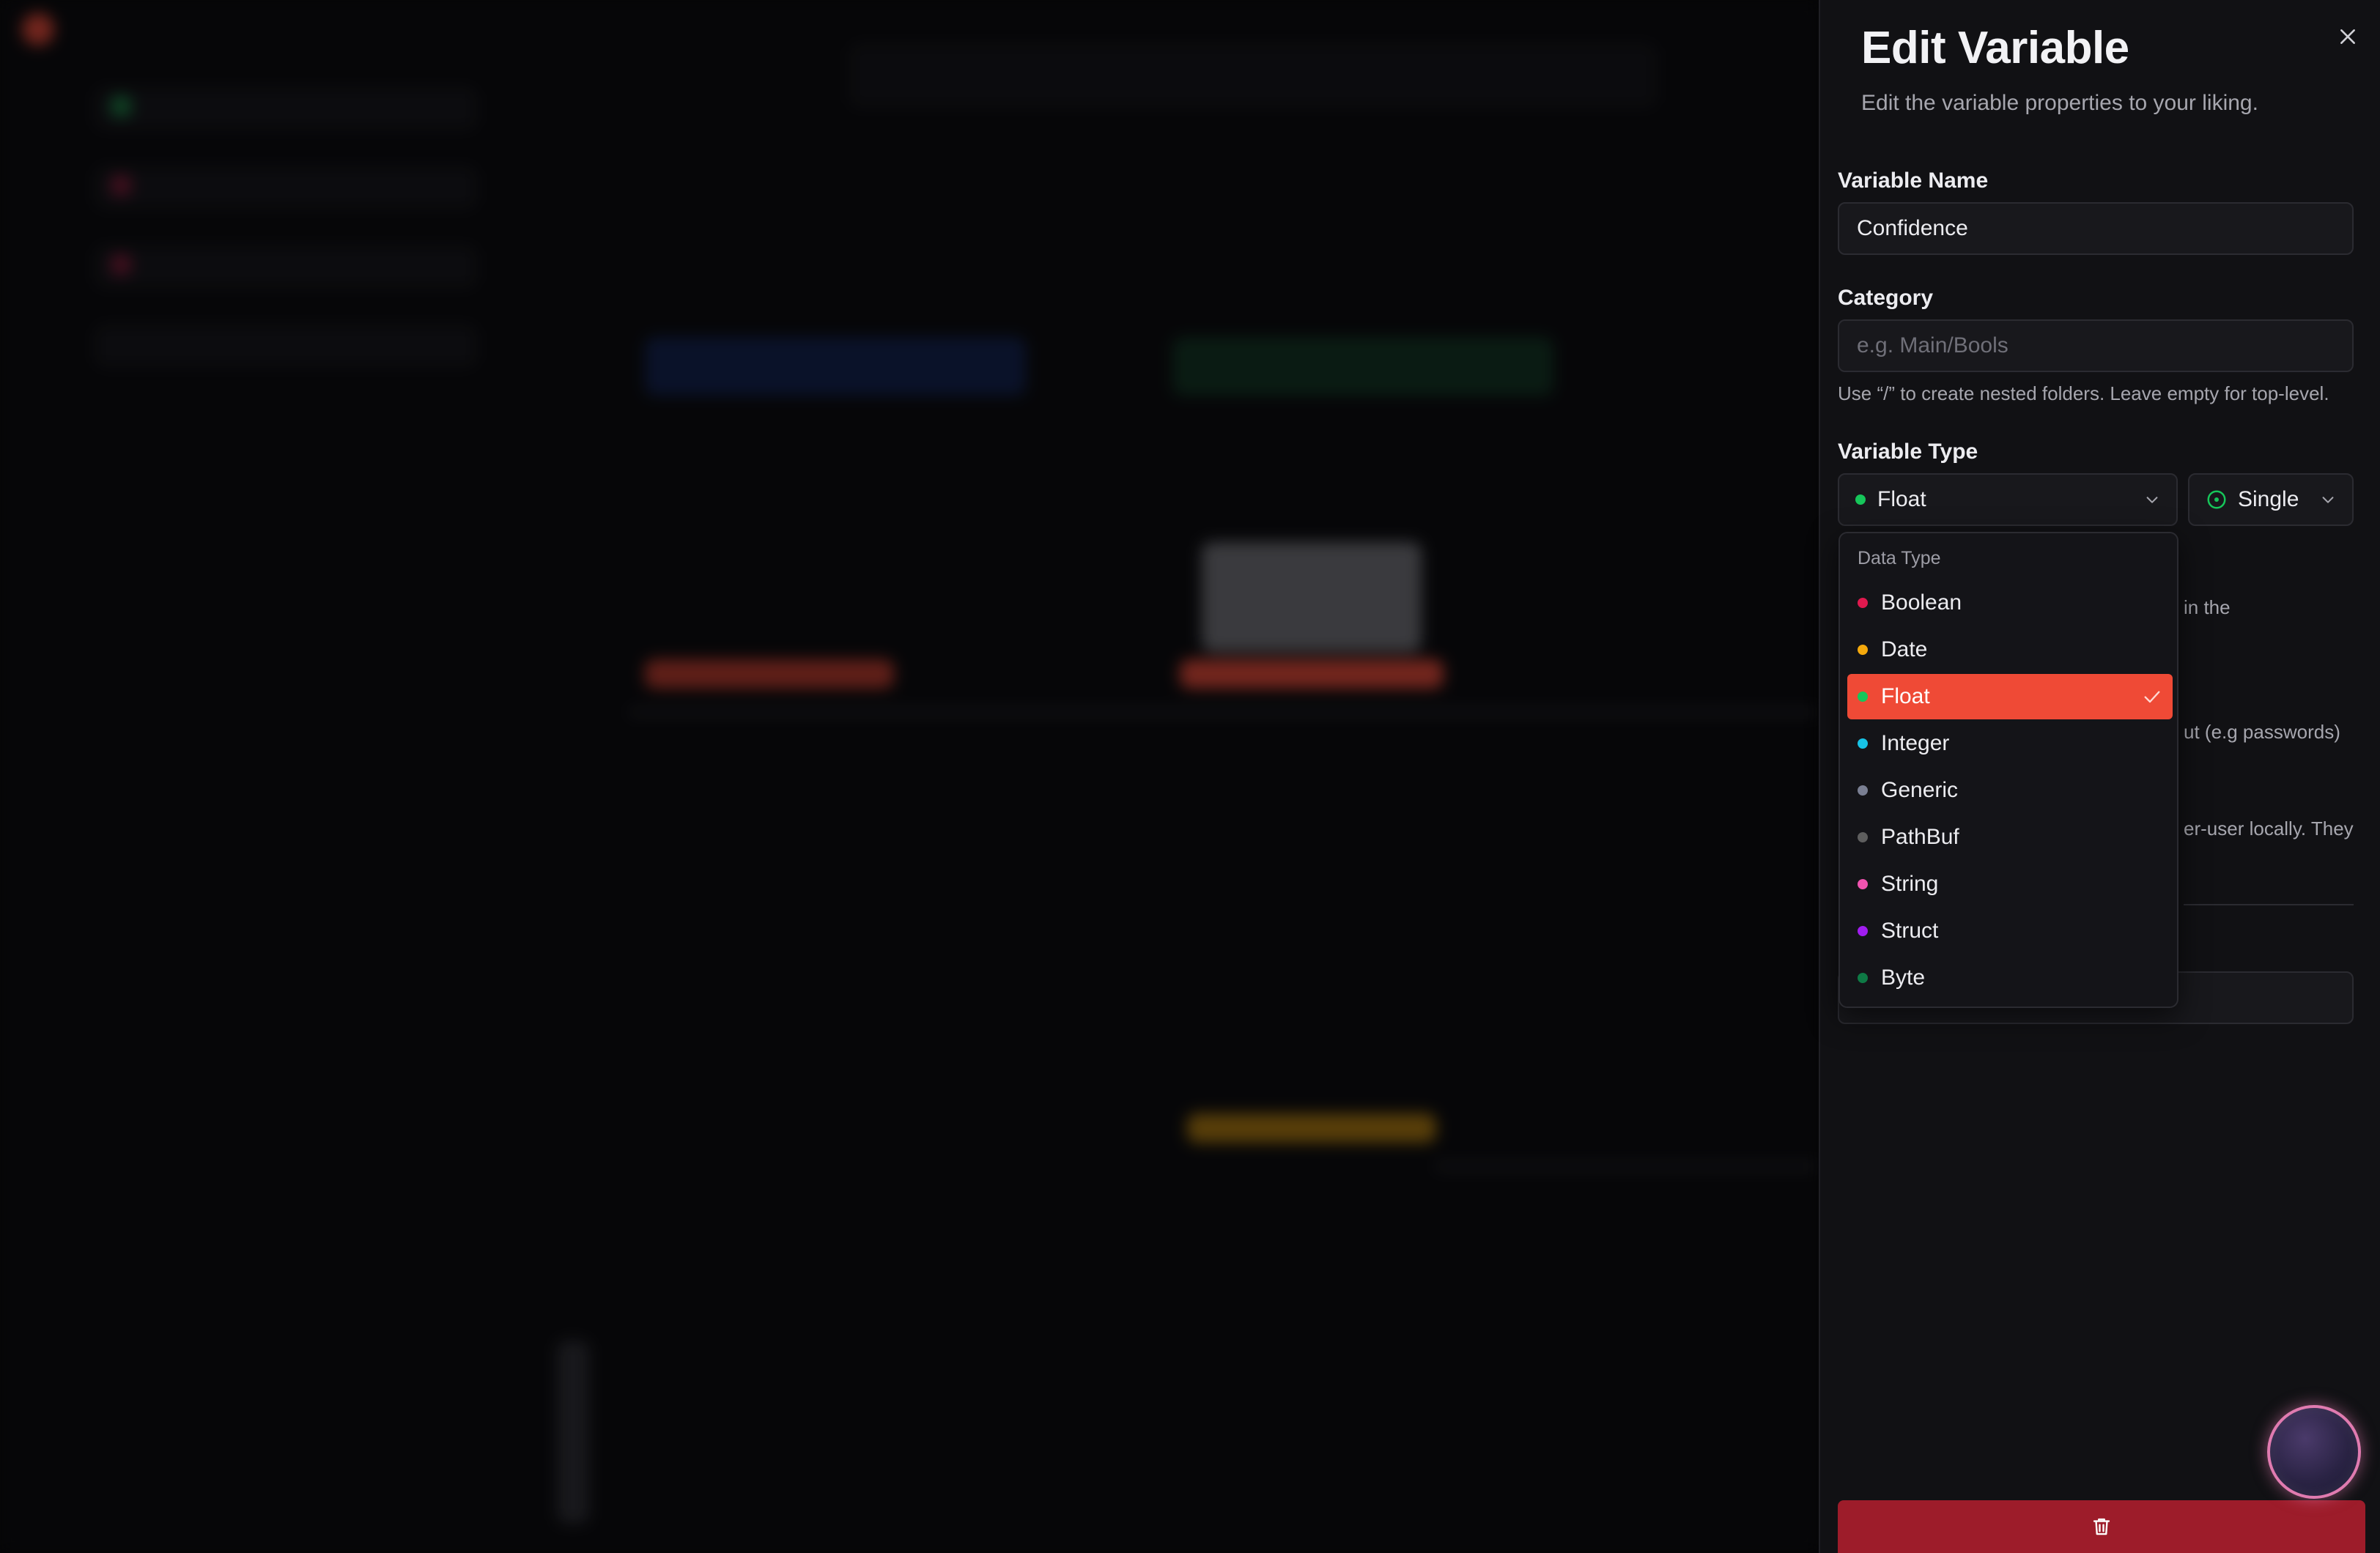 Image resolution: width=2380 pixels, height=1553 pixels. I want to click on data-type-option-float: Float, so click(2010, 696).